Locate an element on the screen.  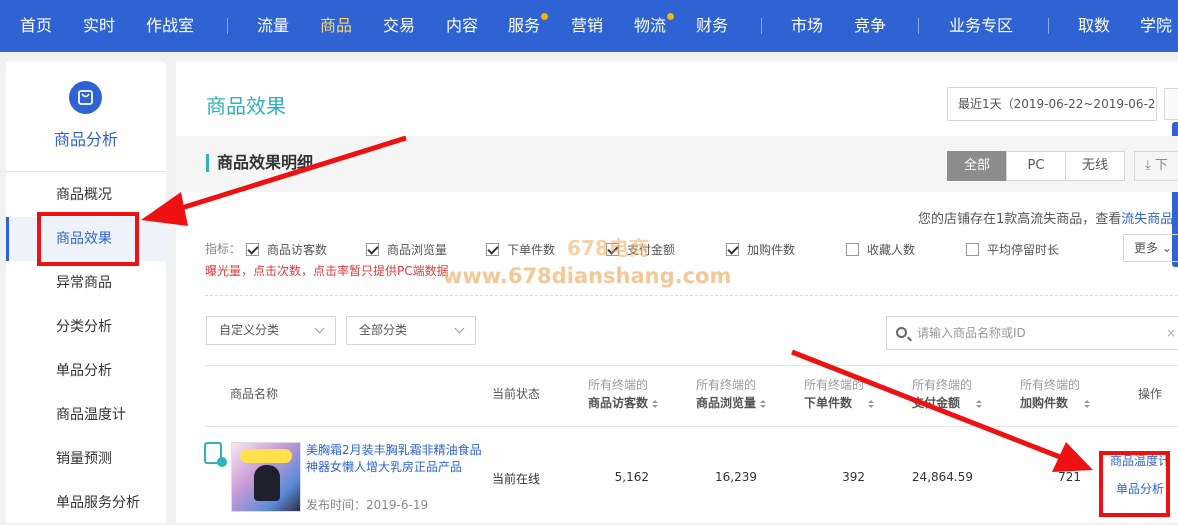
divider is located at coordinates (691, 295).